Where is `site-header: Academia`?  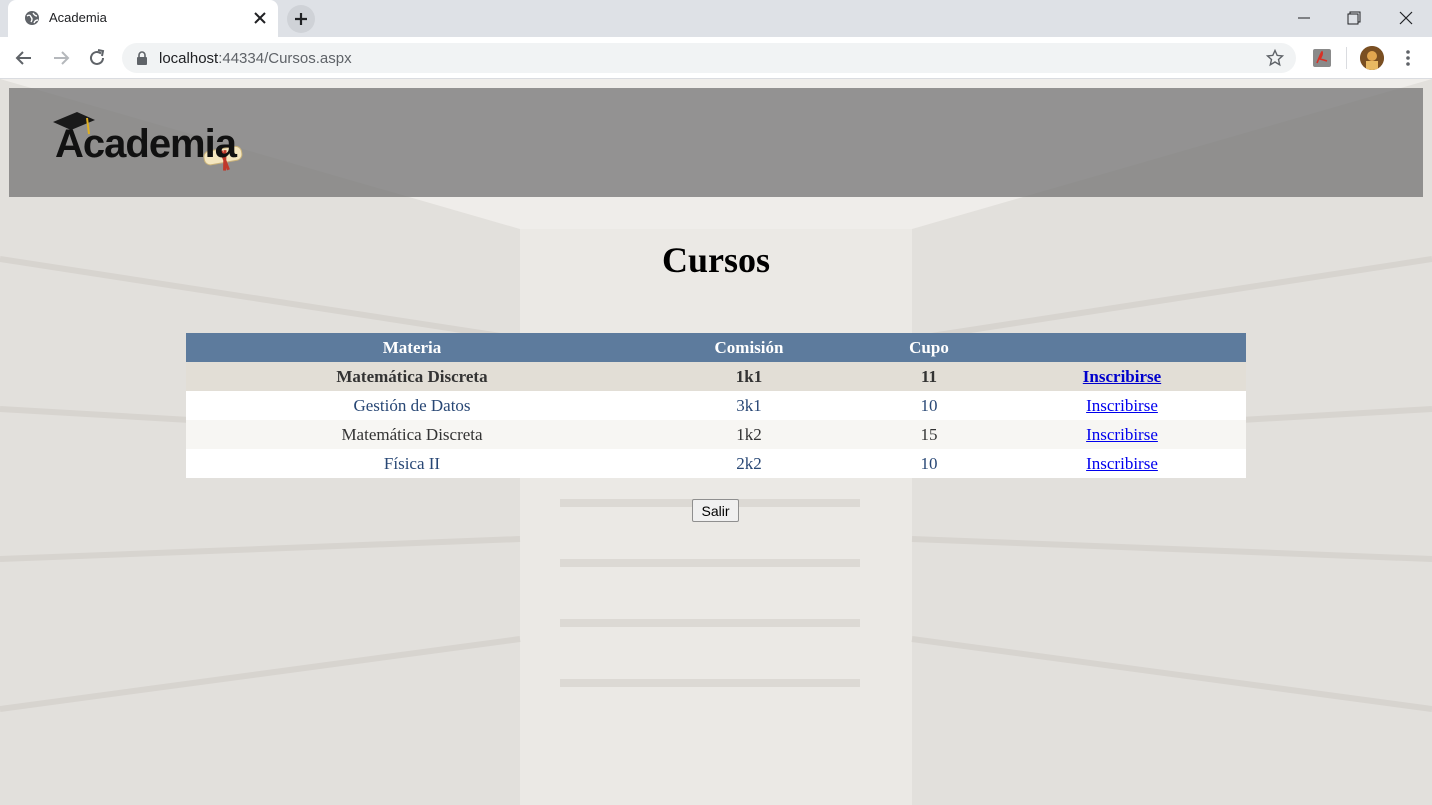
site-header: Academia is located at coordinates (716, 142).